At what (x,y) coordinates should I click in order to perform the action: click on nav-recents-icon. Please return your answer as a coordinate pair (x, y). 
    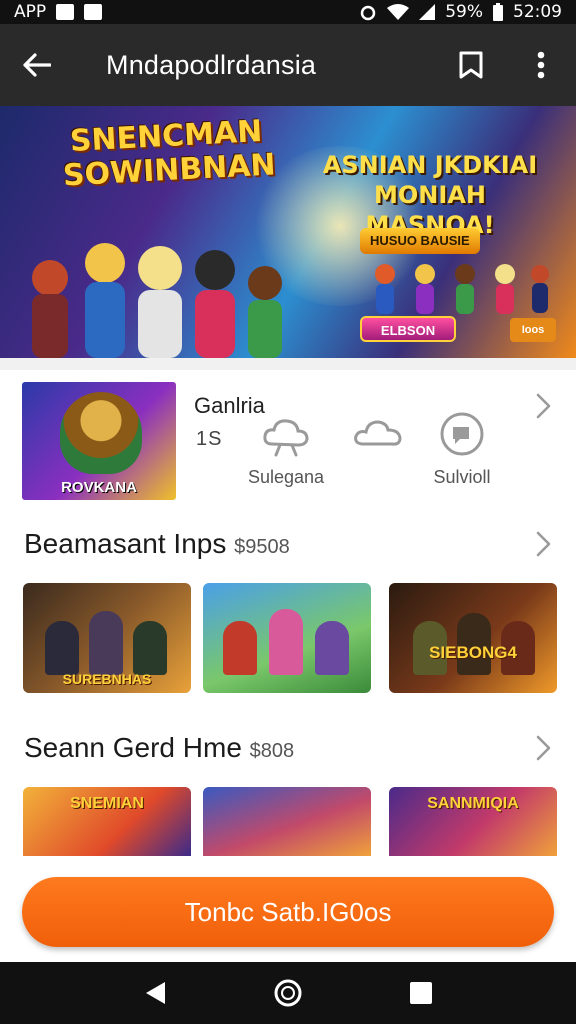
    Looking at the image, I should click on (421, 993).